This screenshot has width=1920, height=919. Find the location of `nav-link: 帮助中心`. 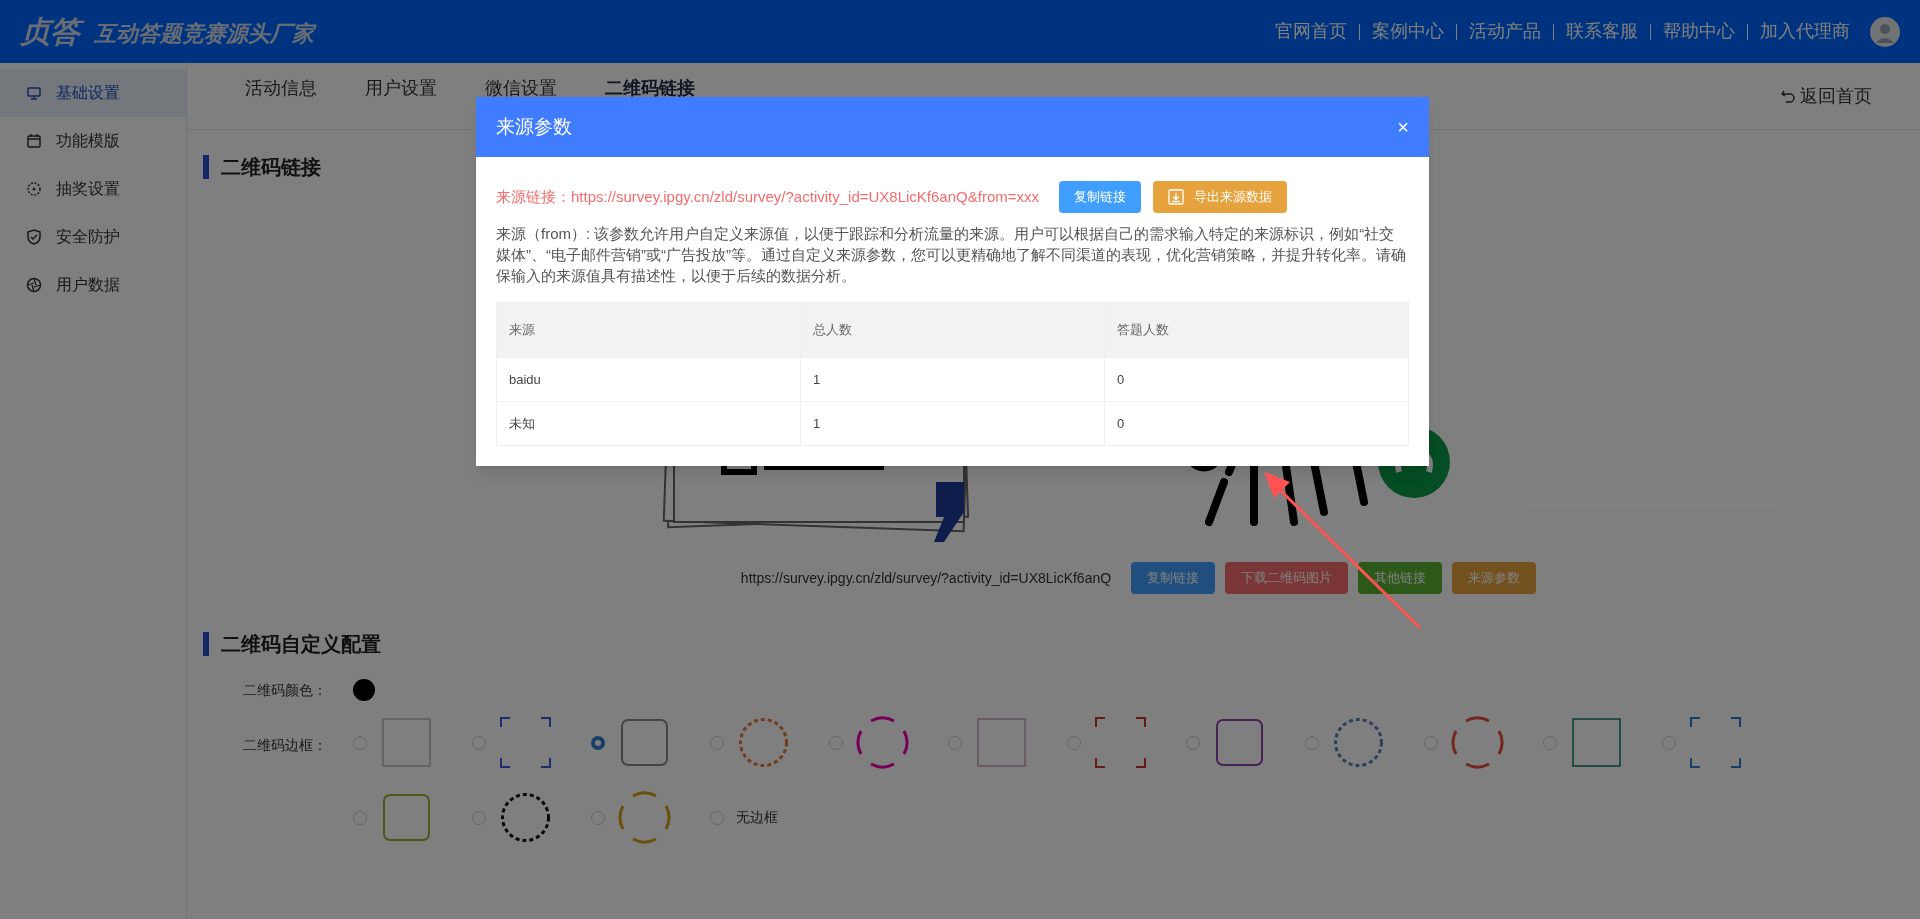

nav-link: 帮助中心 is located at coordinates (1699, 31).